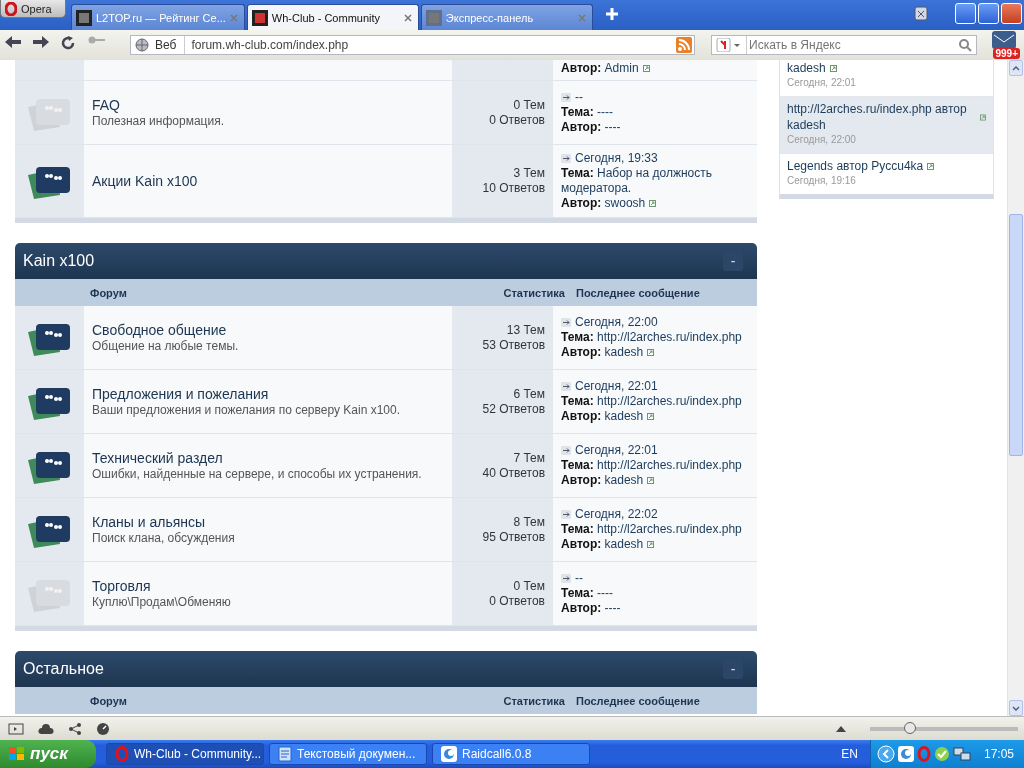 The height and width of the screenshot is (768, 1024). I want to click on clock: 17:05, so click(998, 754).